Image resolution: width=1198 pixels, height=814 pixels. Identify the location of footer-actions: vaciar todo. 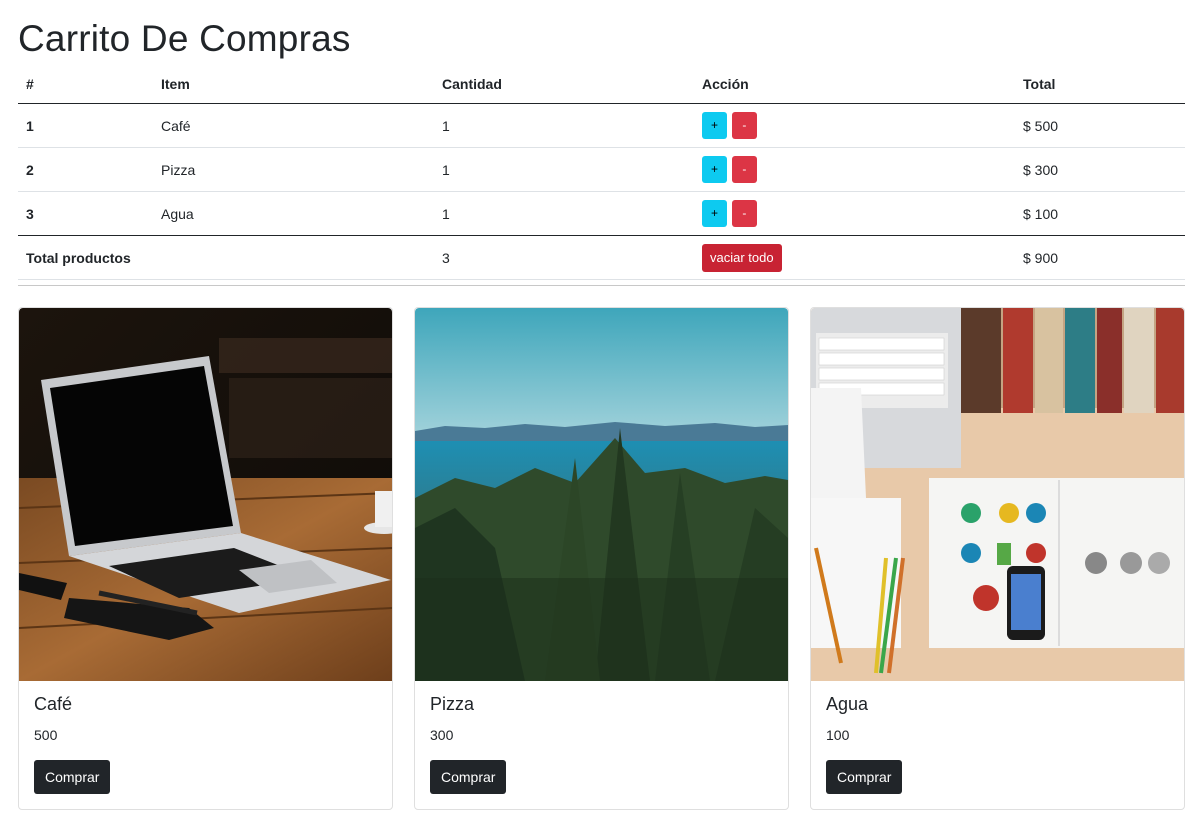
(854, 257).